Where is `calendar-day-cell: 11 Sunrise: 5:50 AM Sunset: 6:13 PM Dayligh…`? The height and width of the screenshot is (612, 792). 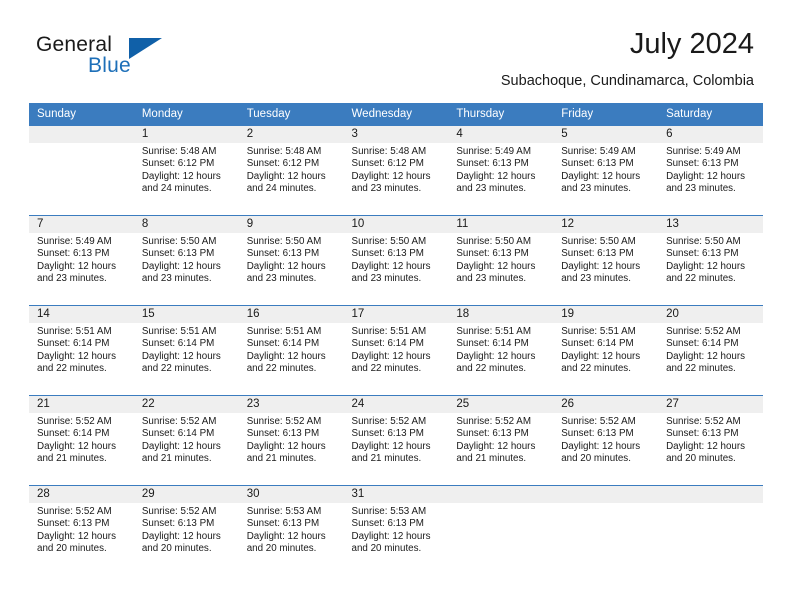 calendar-day-cell: 11 Sunrise: 5:50 AM Sunset: 6:13 PM Dayligh… is located at coordinates (501, 260).